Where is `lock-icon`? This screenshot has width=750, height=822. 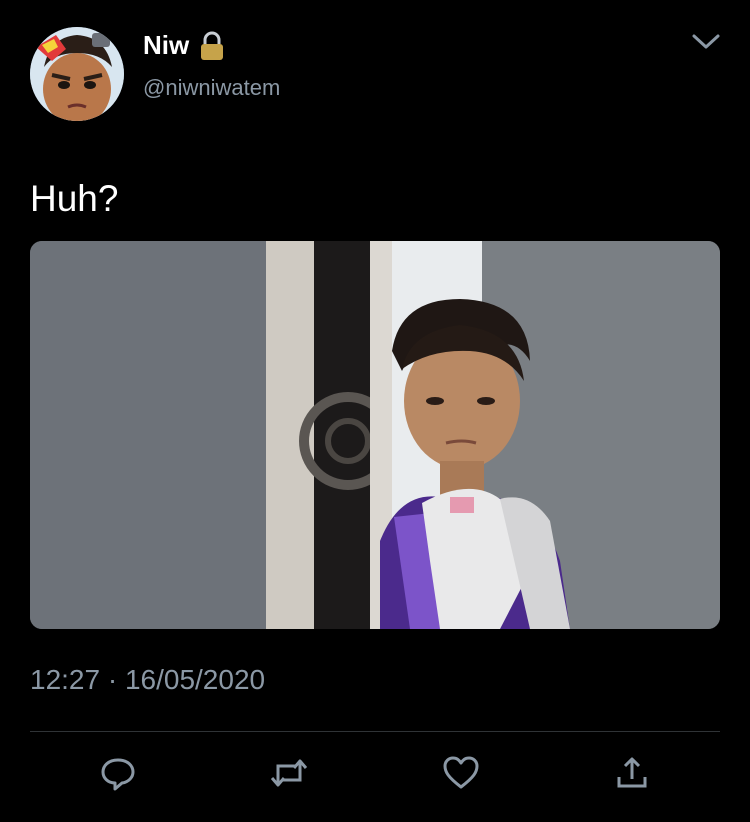
lock-icon is located at coordinates (212, 46).